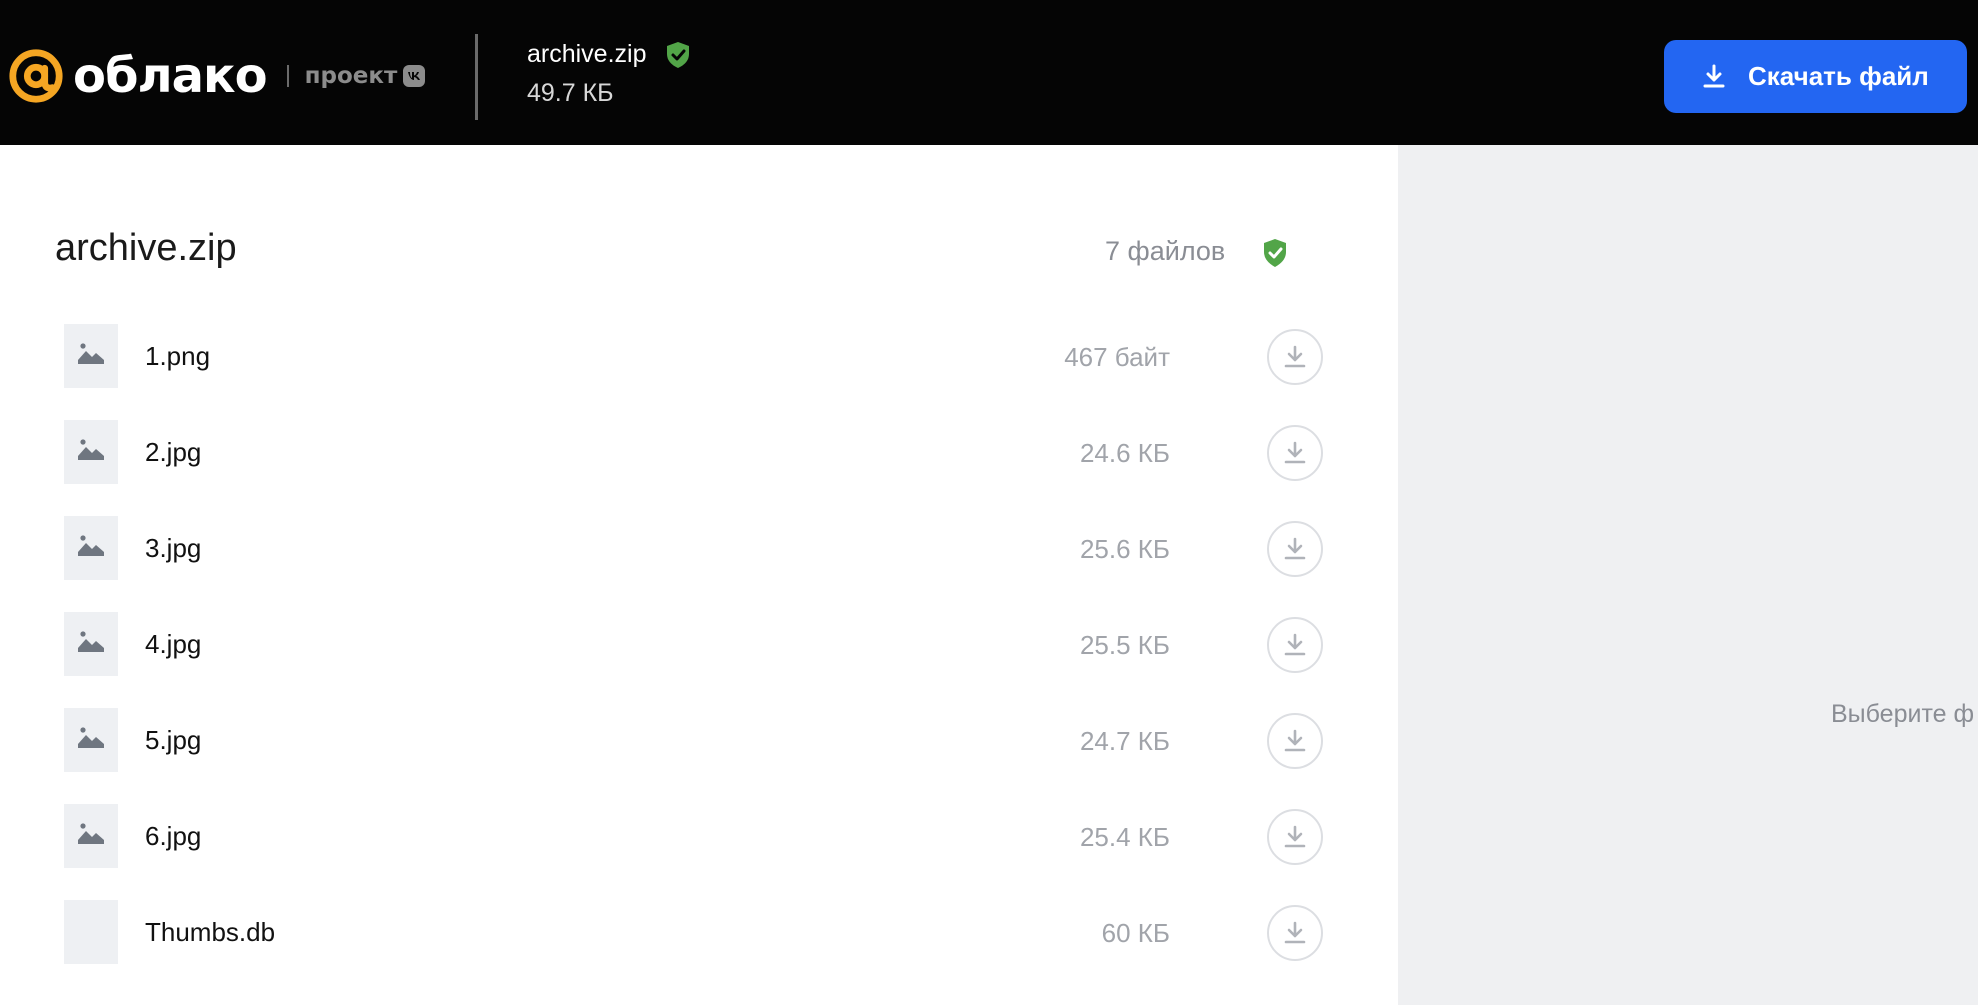  Describe the element at coordinates (1135, 933) in the screenshot. I see `file-size: 60 КБ` at that location.